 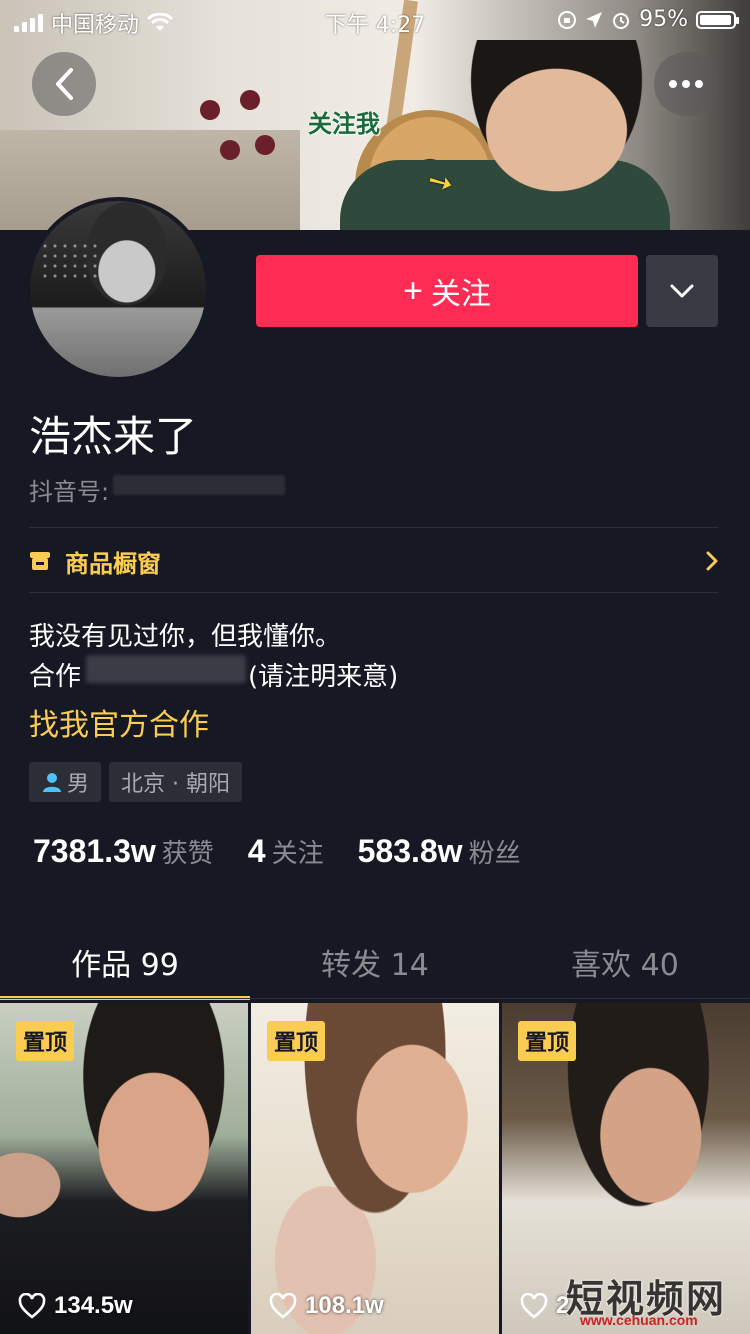 I want to click on chevron-left-icon, so click(x=64, y=84).